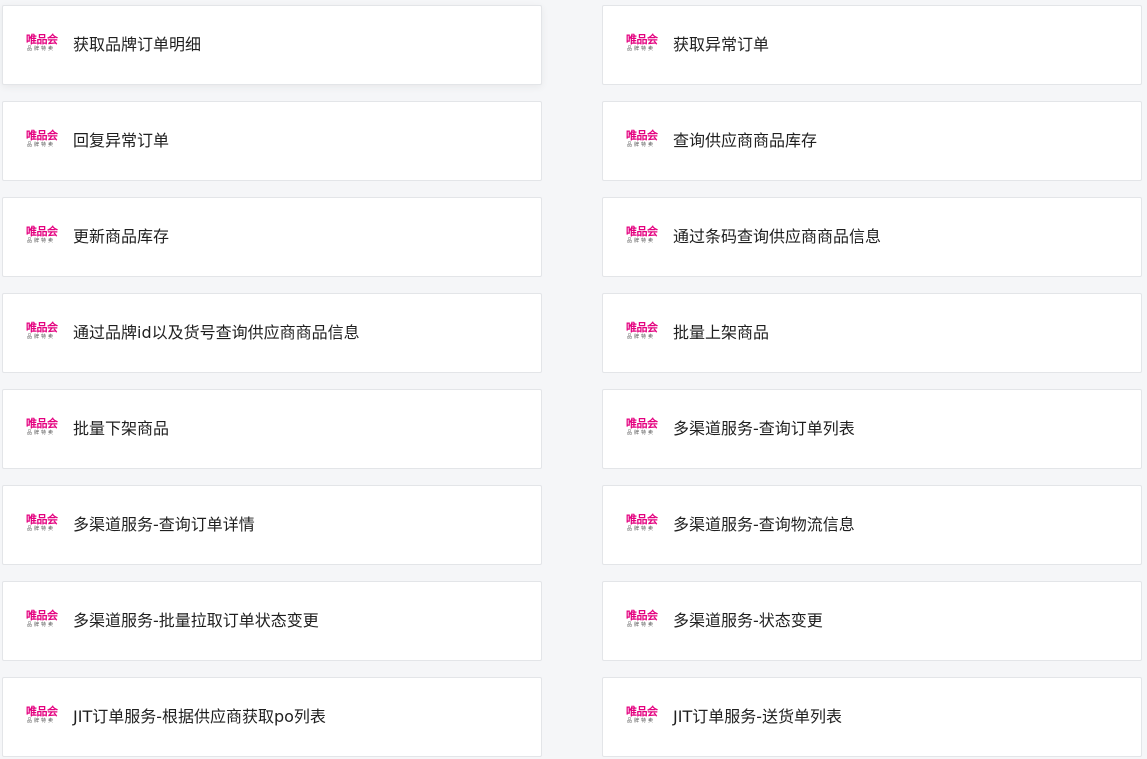 The height and width of the screenshot is (759, 1147). Describe the element at coordinates (764, 524) in the screenshot. I see `api-card-label: 多渠道服务-查询物流信息` at that location.